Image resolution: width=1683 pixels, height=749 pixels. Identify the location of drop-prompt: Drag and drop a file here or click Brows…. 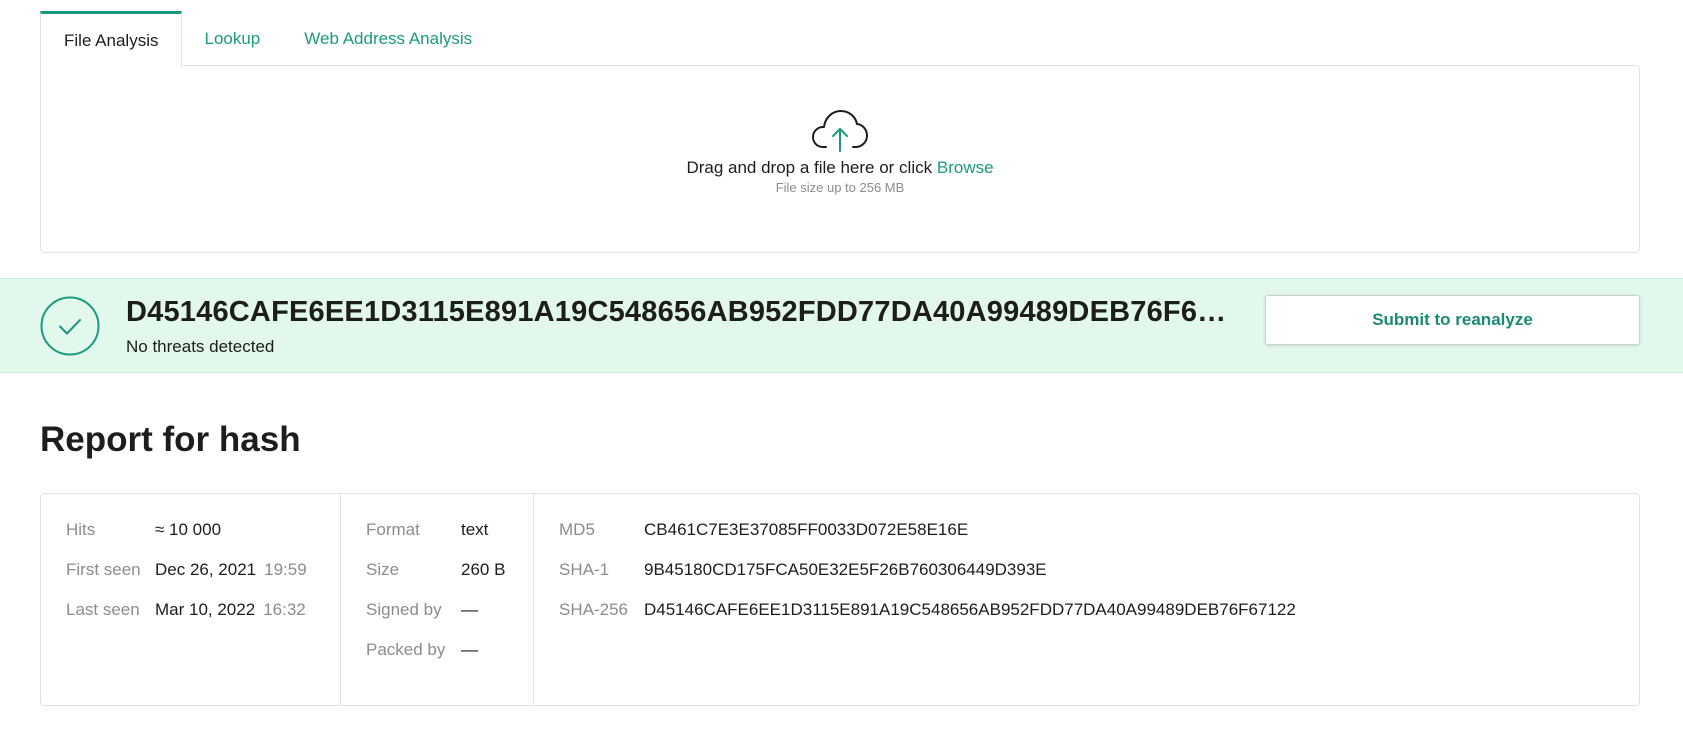
(840, 168).